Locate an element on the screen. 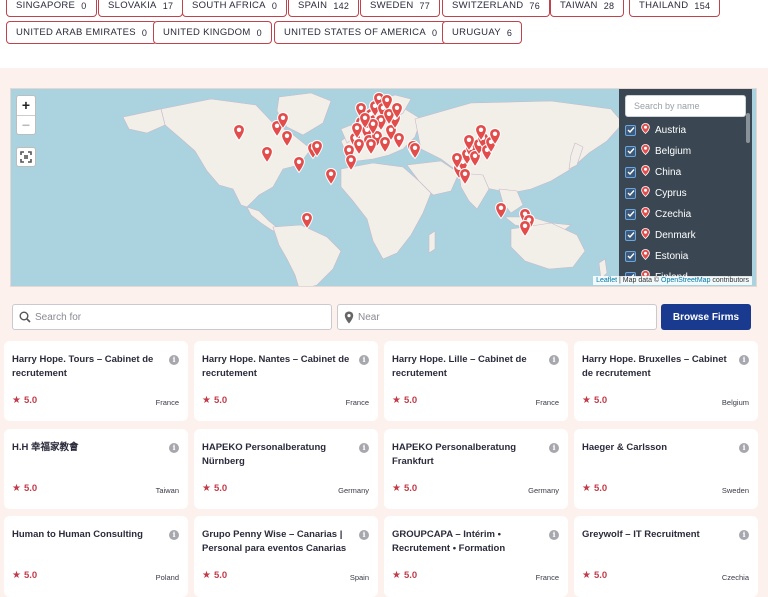  fullscreen-button is located at coordinates (26, 157).